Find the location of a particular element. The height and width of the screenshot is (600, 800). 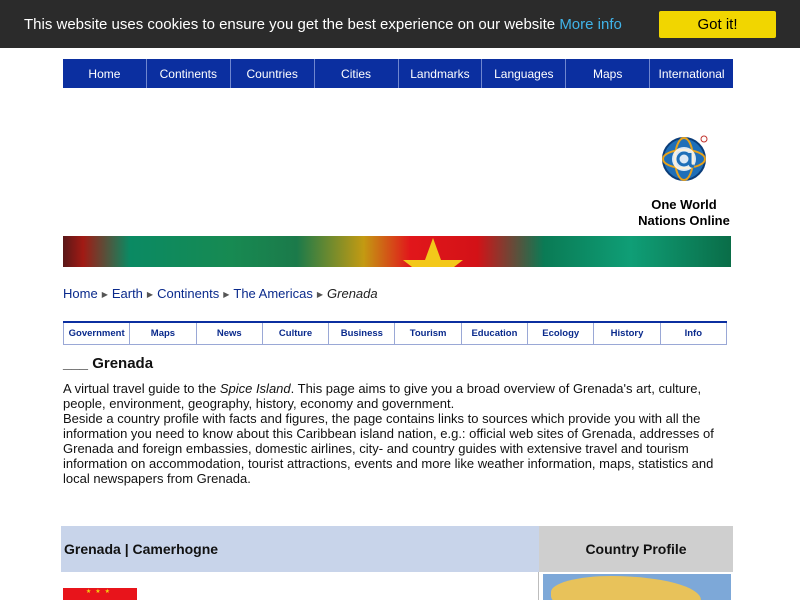

tab-education: Education is located at coordinates (493, 333).